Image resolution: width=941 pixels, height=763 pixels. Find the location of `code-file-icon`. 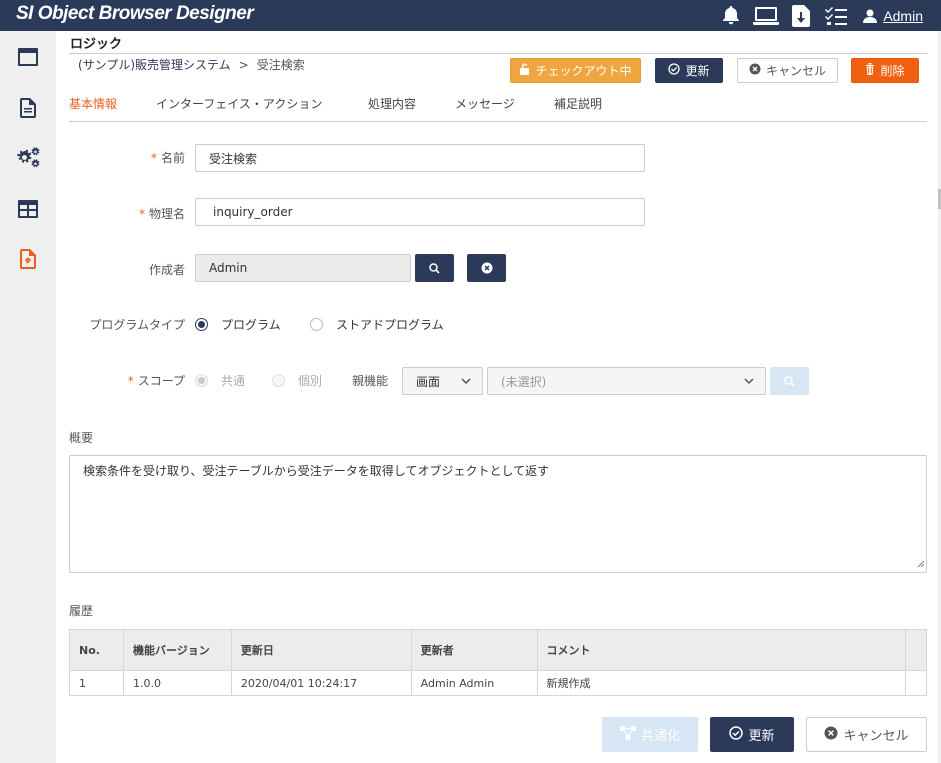

code-file-icon is located at coordinates (28, 259).